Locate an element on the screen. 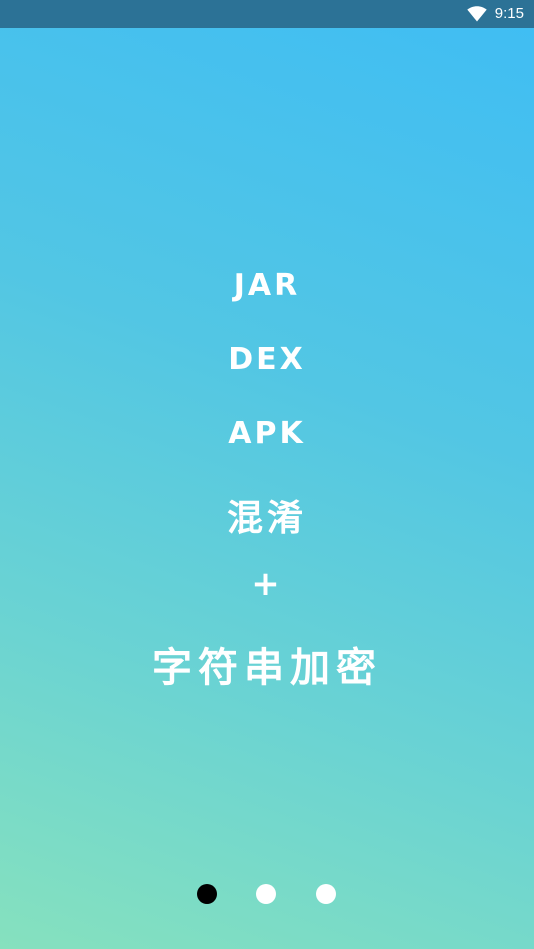 This screenshot has height=949, width=534. slide-line-obfuscation: 混淆 is located at coordinates (266, 518).